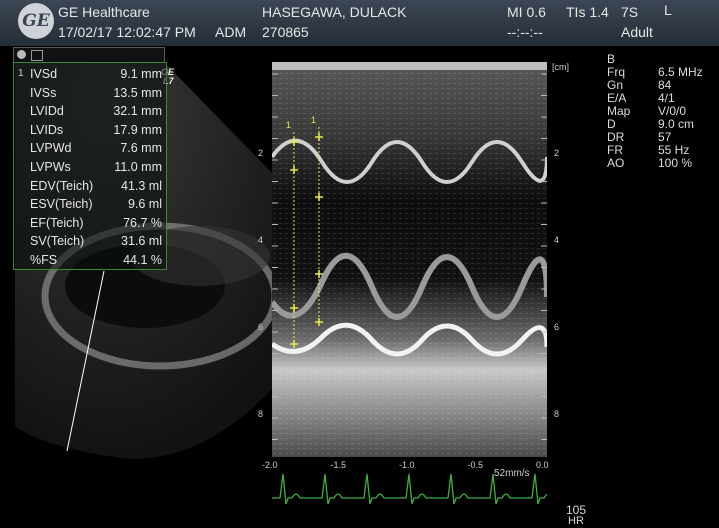 The width and height of the screenshot is (719, 528). Describe the element at coordinates (90, 243) in the screenshot. I see `measurement-row: SV(Teich) 31.6 ml` at that location.